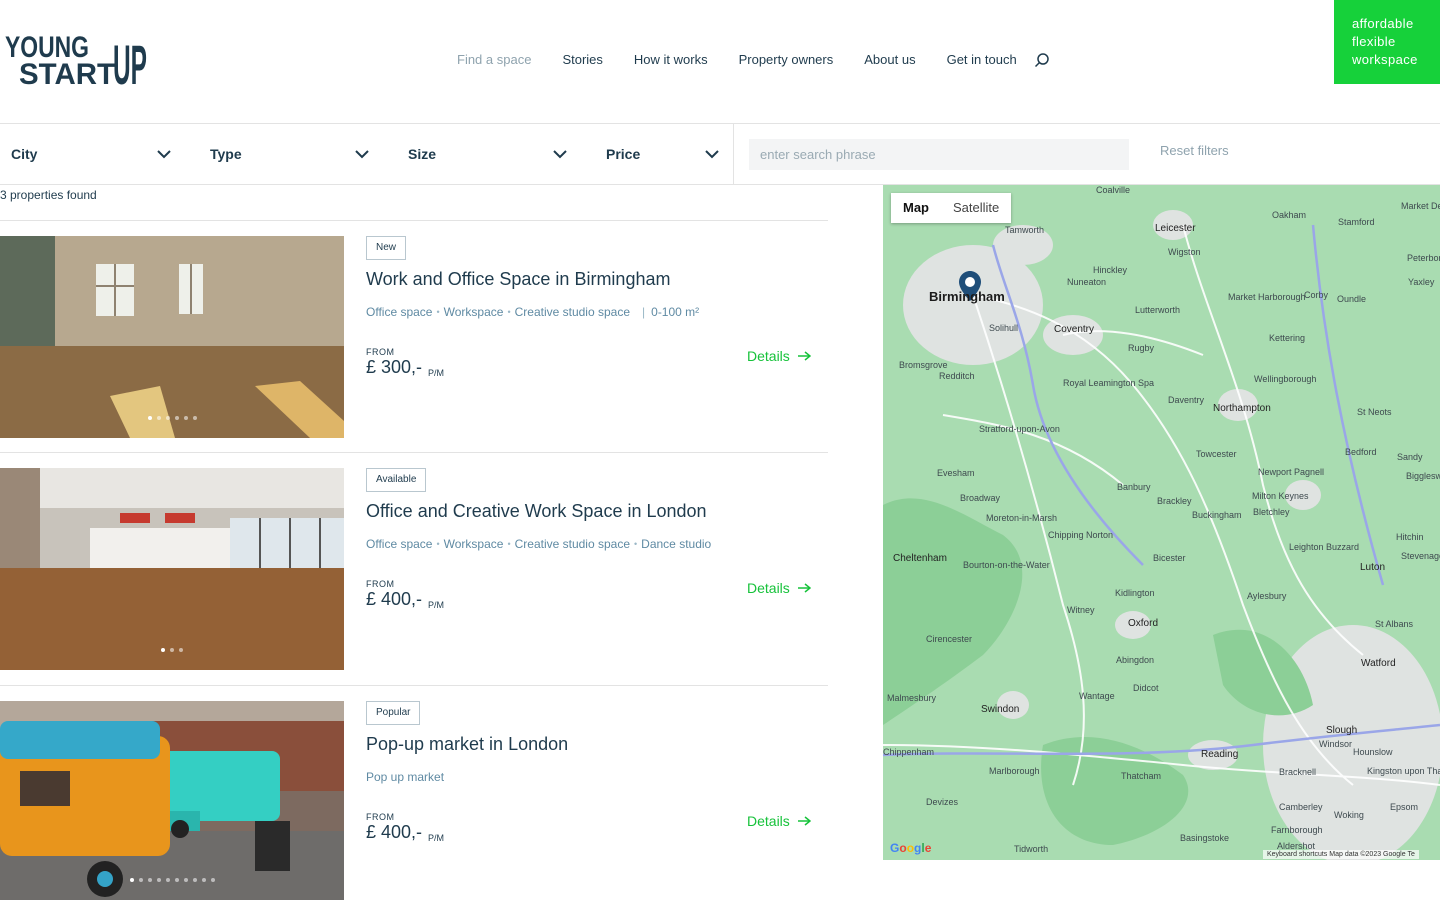 Image resolution: width=1440 pixels, height=903 pixels. Describe the element at coordinates (1291, 472) in the screenshot. I see `map-place-label: Newport Pagnell` at that location.